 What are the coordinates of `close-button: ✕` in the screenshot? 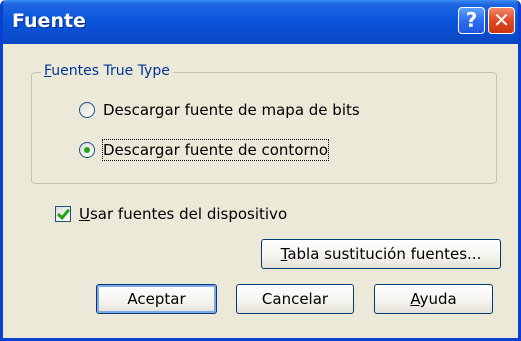 It's located at (501, 20).